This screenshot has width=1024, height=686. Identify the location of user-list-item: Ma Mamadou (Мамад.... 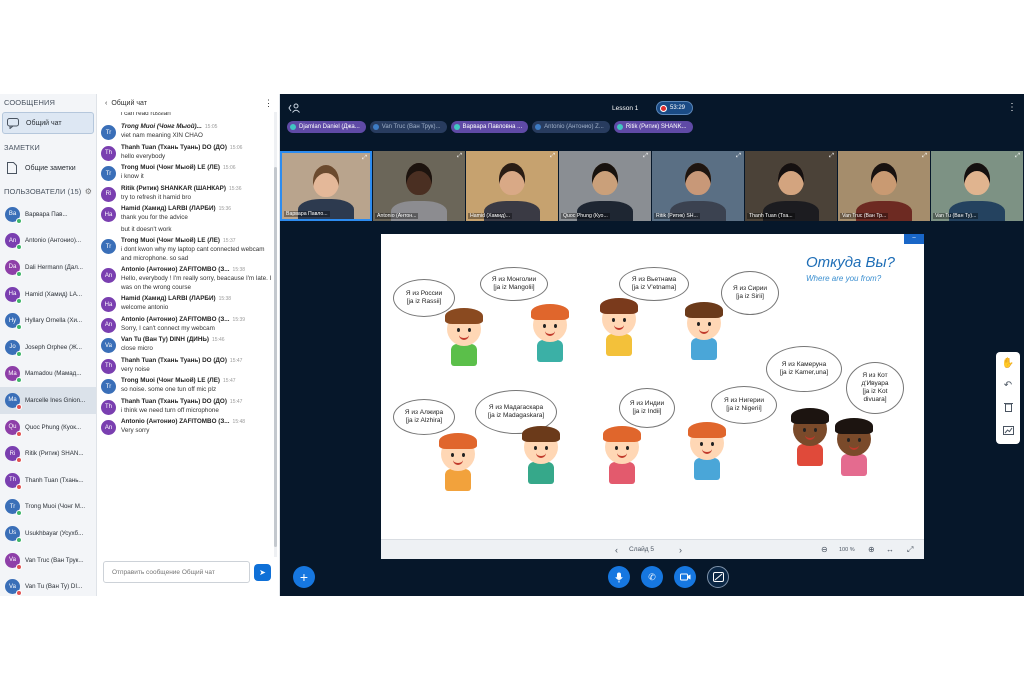
(48, 374).